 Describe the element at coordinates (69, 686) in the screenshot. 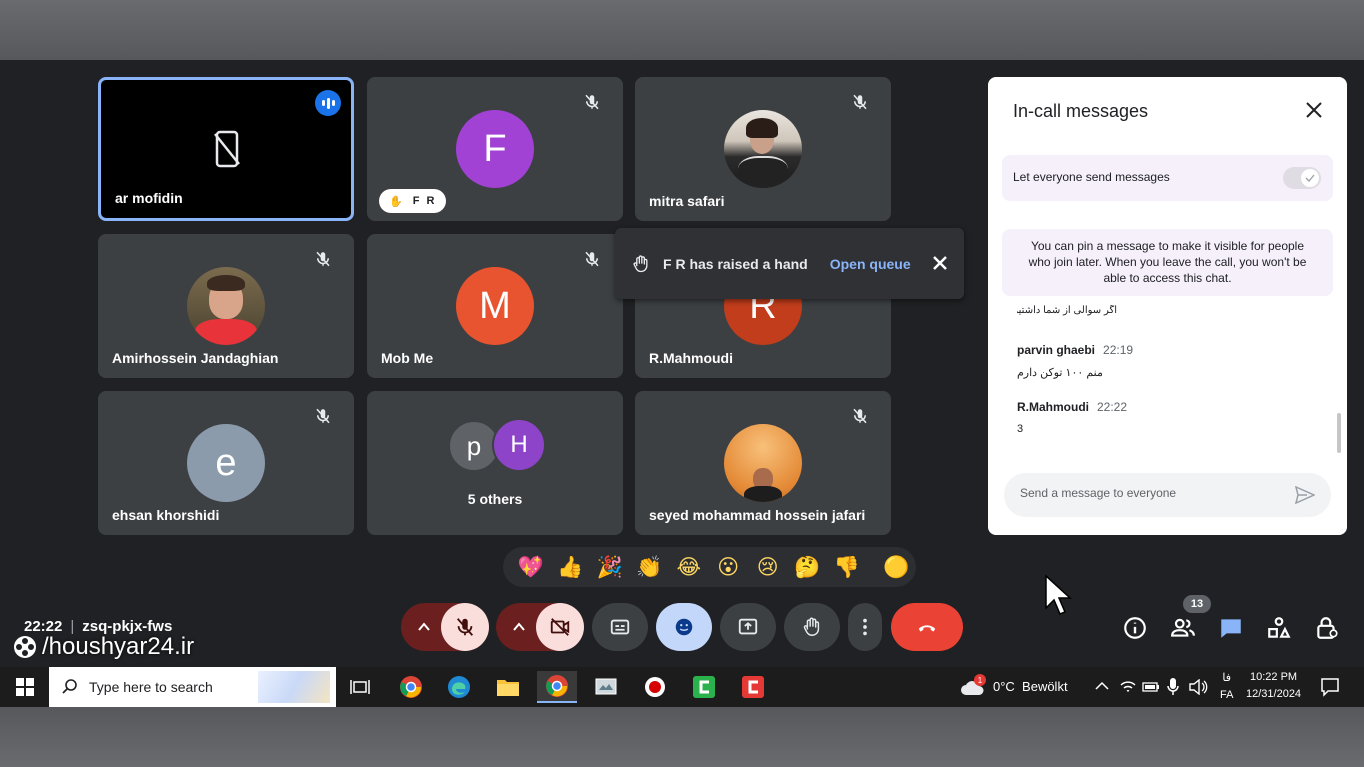

I see `search-icon` at that location.